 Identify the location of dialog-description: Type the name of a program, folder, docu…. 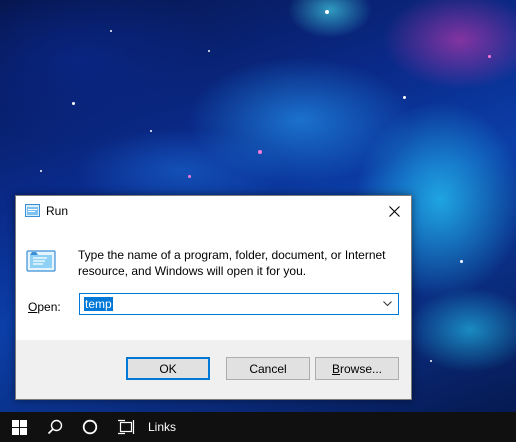
(232, 263).